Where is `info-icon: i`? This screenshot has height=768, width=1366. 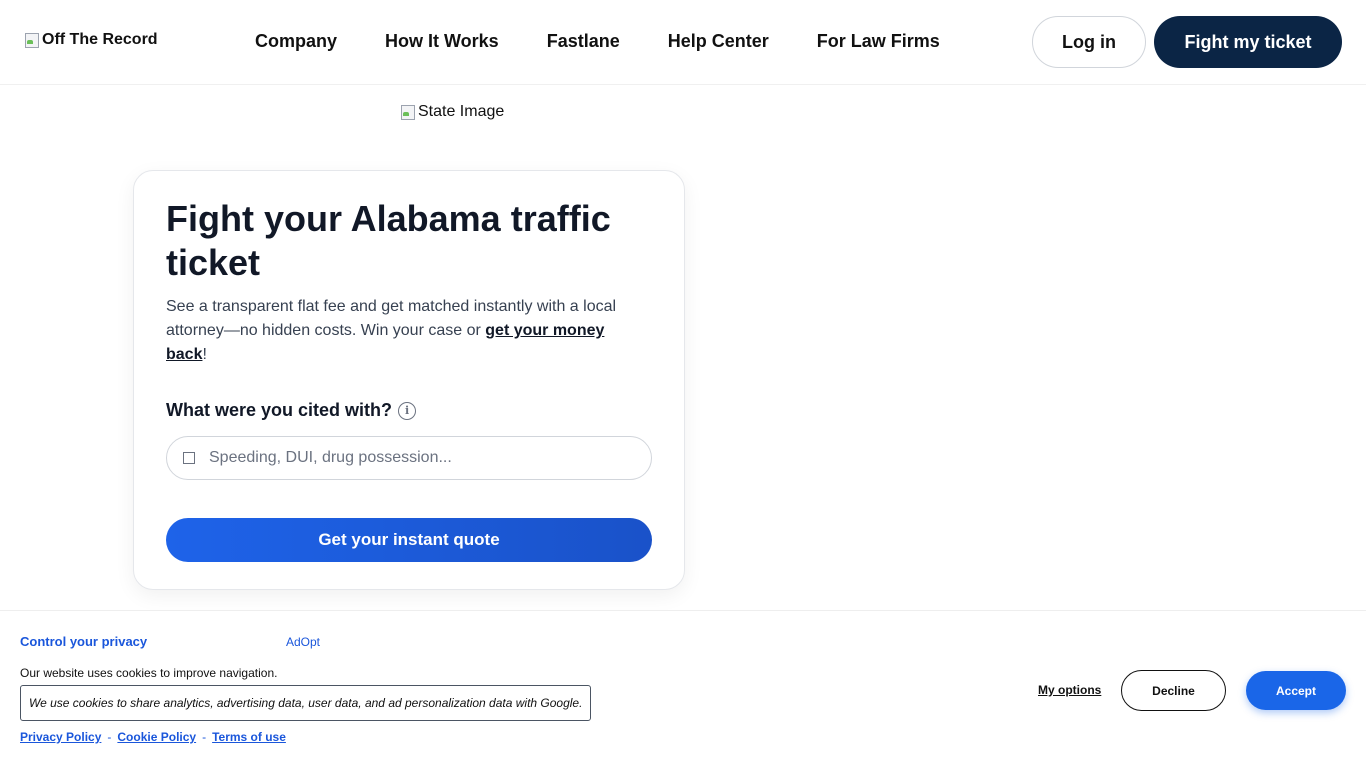 info-icon: i is located at coordinates (407, 410).